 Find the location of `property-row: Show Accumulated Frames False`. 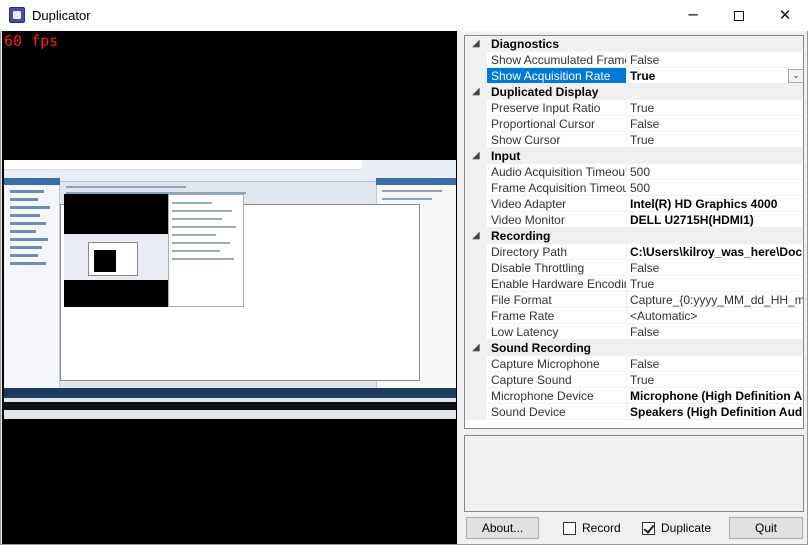

property-row: Show Accumulated Frames False is located at coordinates (634, 60).